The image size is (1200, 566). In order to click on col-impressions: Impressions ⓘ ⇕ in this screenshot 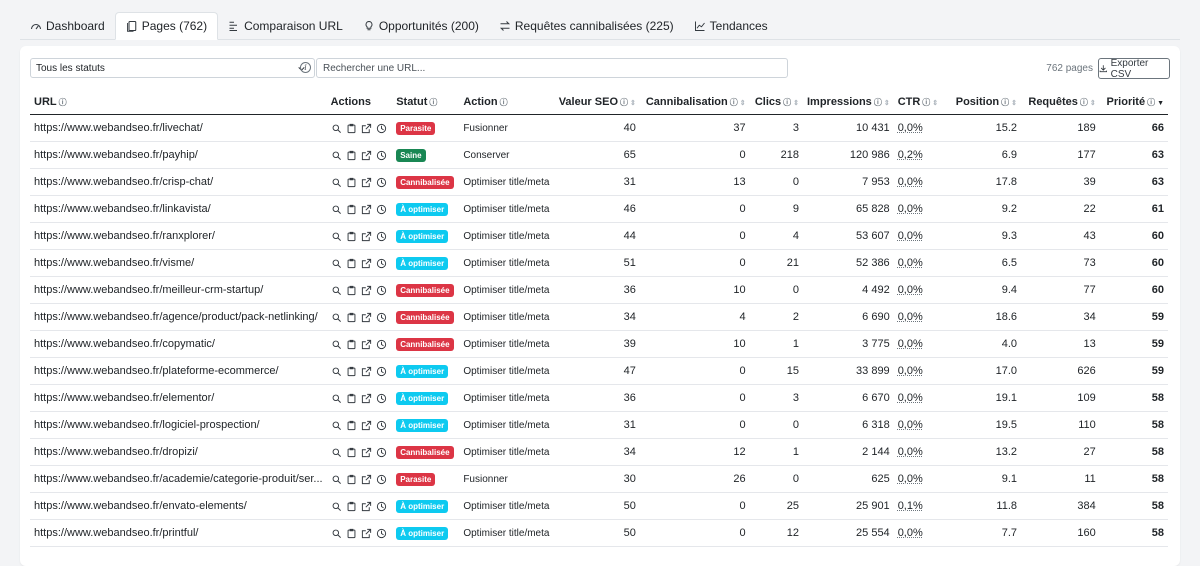, I will do `click(848, 102)`.